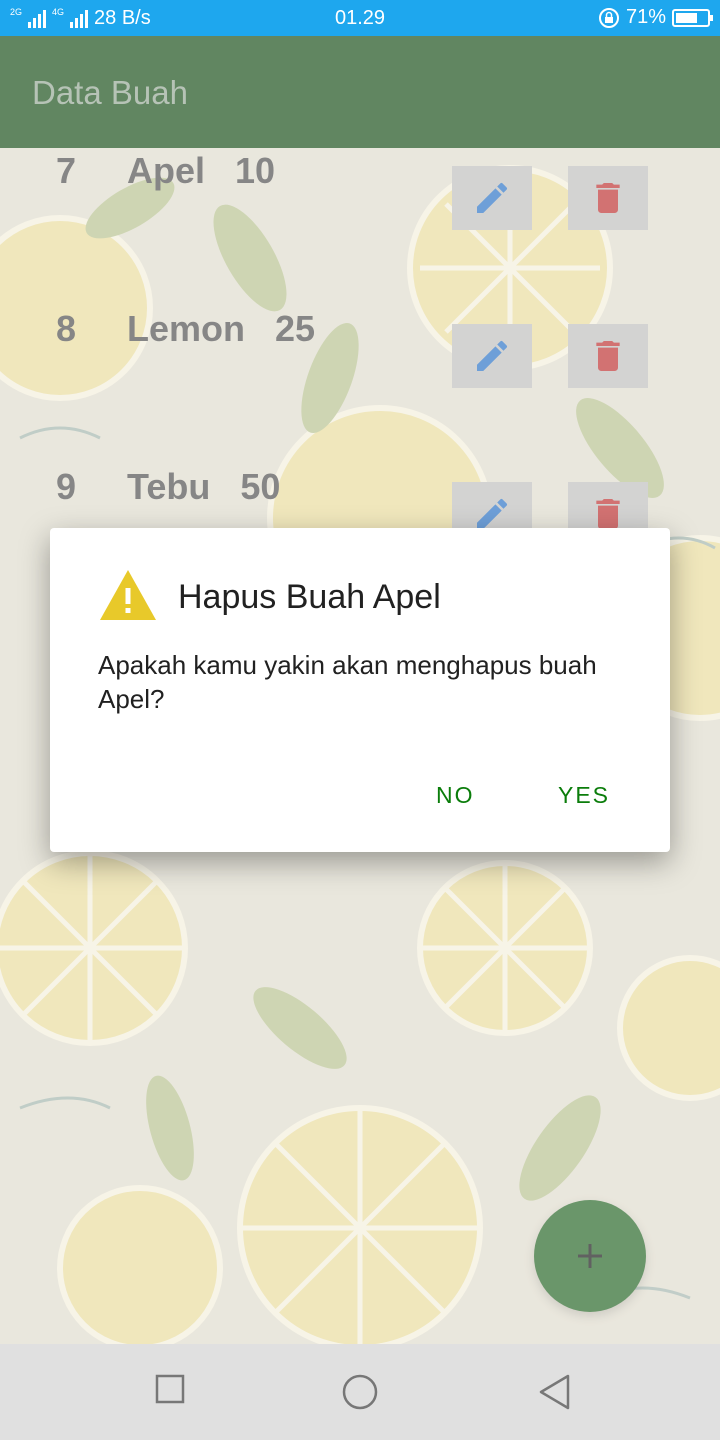 The height and width of the screenshot is (1440, 720). I want to click on navigation-bar, so click(360, 1392).